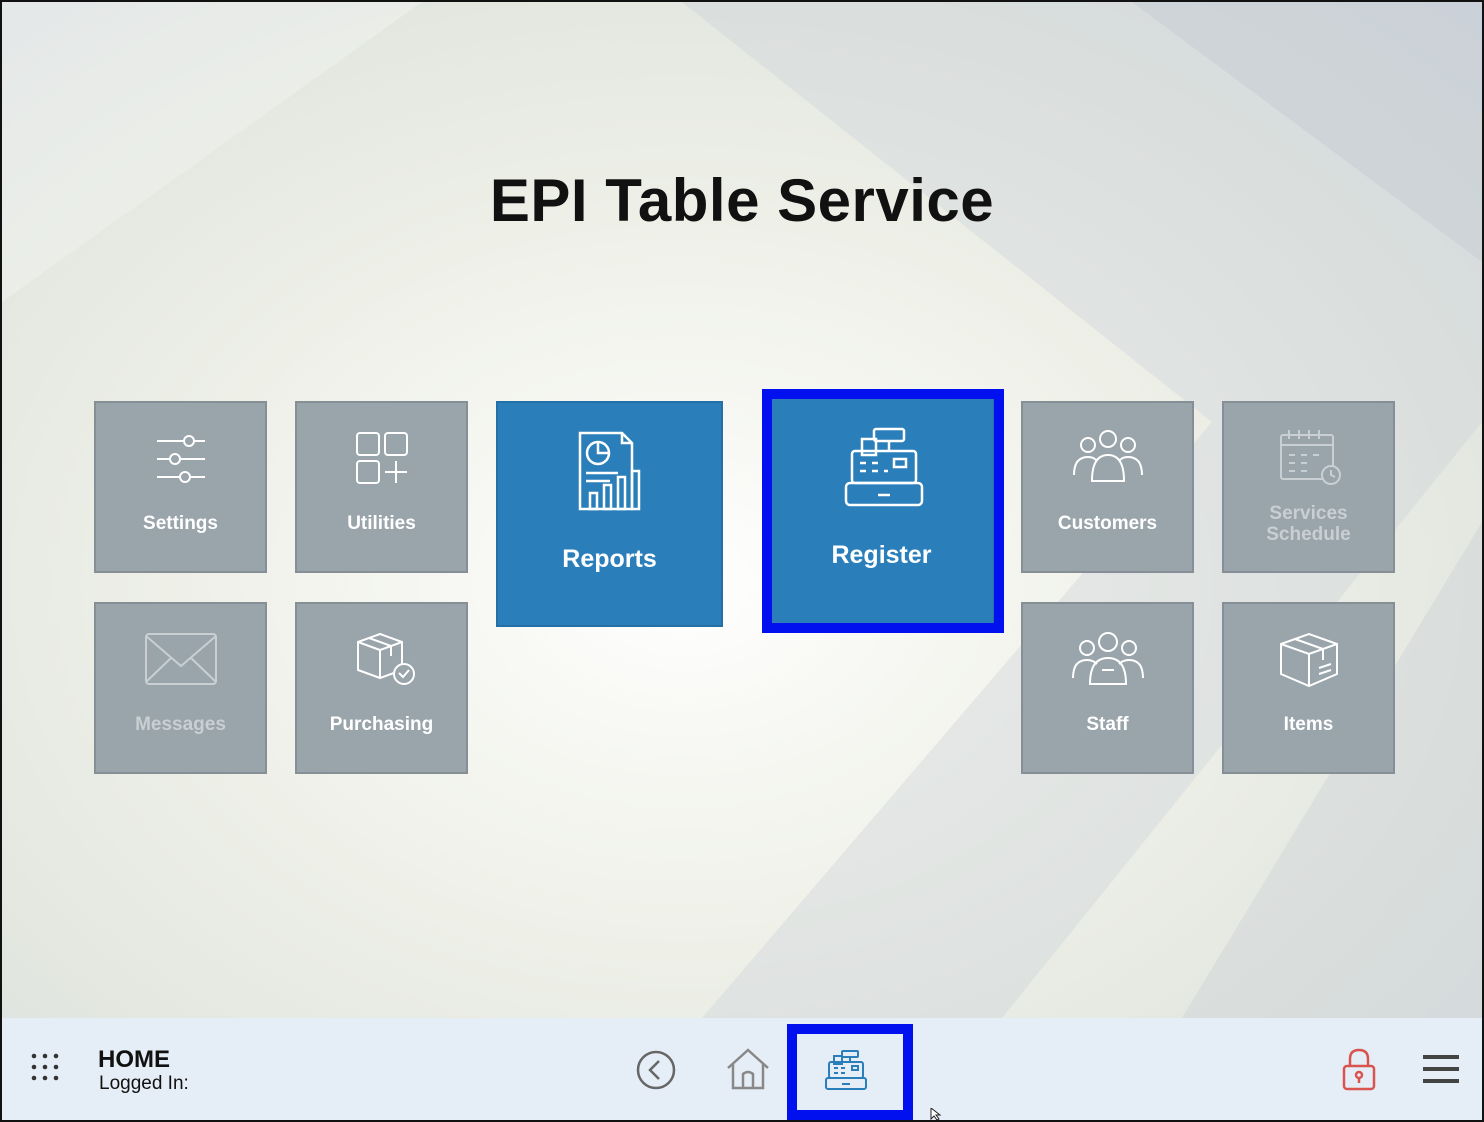  I want to click on services-schedule-tile: Services Schedule, so click(1308, 487).